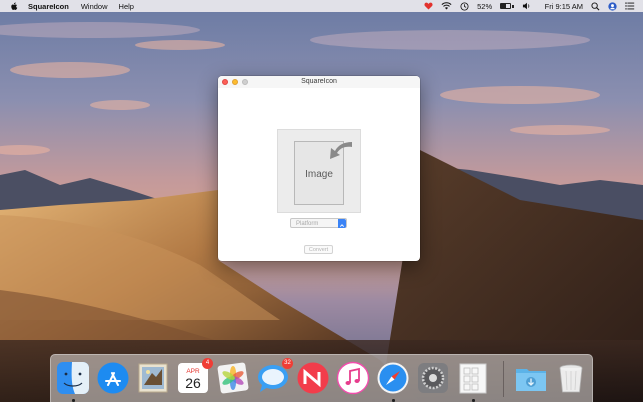 The height and width of the screenshot is (402, 643). What do you see at coordinates (393, 400) in the screenshot?
I see `safari-running-indicator` at bounding box center [393, 400].